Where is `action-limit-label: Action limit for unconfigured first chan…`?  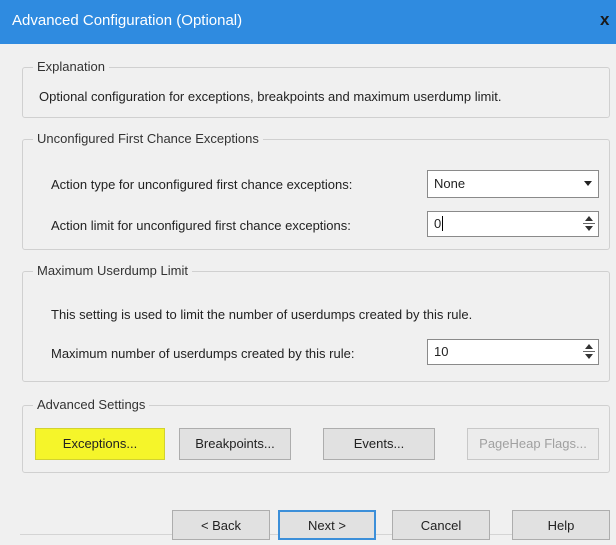 action-limit-label: Action limit for unconfigured first chan… is located at coordinates (201, 225).